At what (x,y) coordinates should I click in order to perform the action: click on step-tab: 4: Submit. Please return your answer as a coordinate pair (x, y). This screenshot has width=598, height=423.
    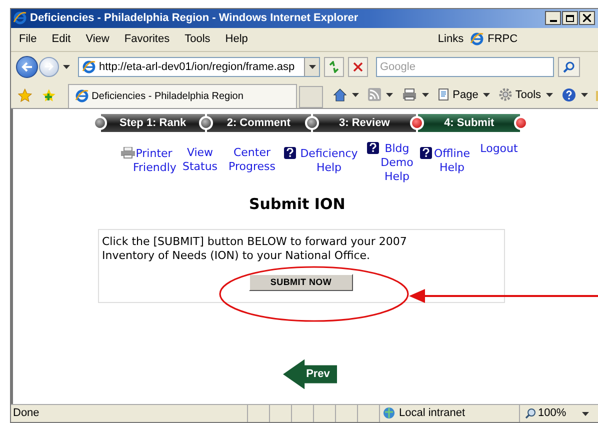
    Looking at the image, I should click on (469, 123).